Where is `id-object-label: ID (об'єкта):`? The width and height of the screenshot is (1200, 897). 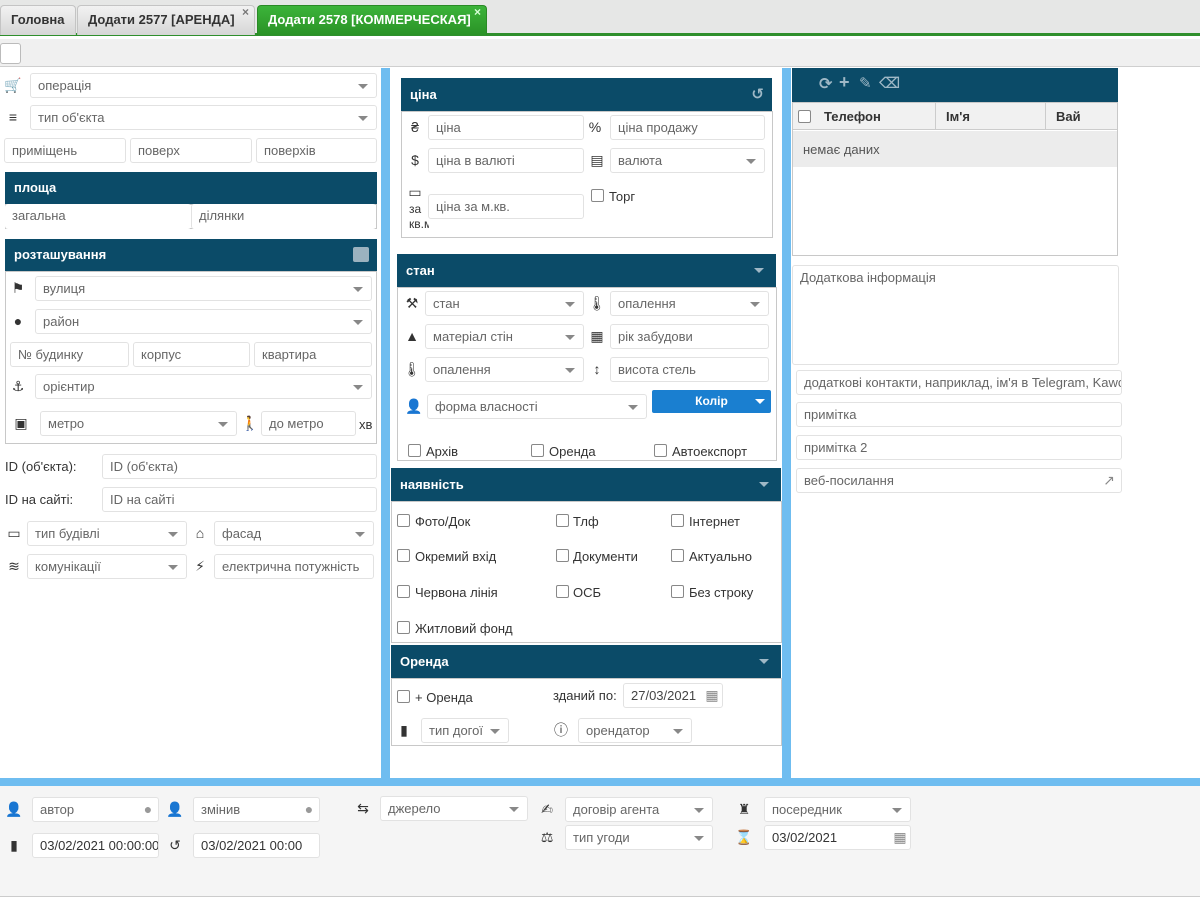 id-object-label: ID (об'єкта): is located at coordinates (41, 466).